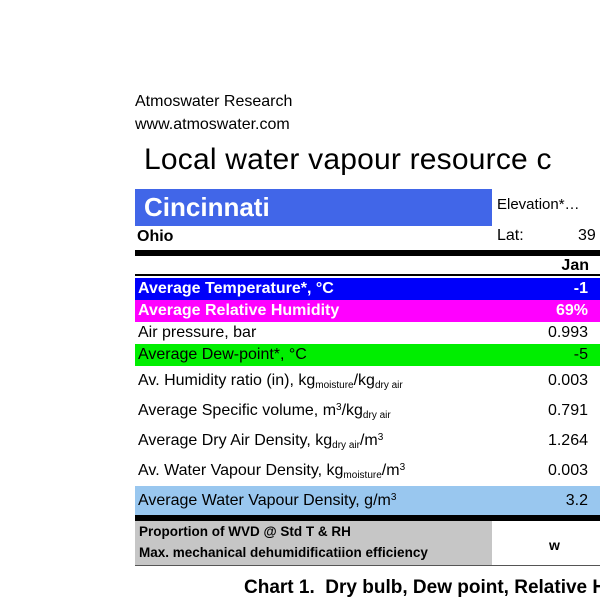 Image resolution: width=600 pixels, height=597 pixels. Describe the element at coordinates (422, 587) in the screenshot. I see `chart-caption: Chart 1. Dry bulb, Dew point, Relative H` at that location.